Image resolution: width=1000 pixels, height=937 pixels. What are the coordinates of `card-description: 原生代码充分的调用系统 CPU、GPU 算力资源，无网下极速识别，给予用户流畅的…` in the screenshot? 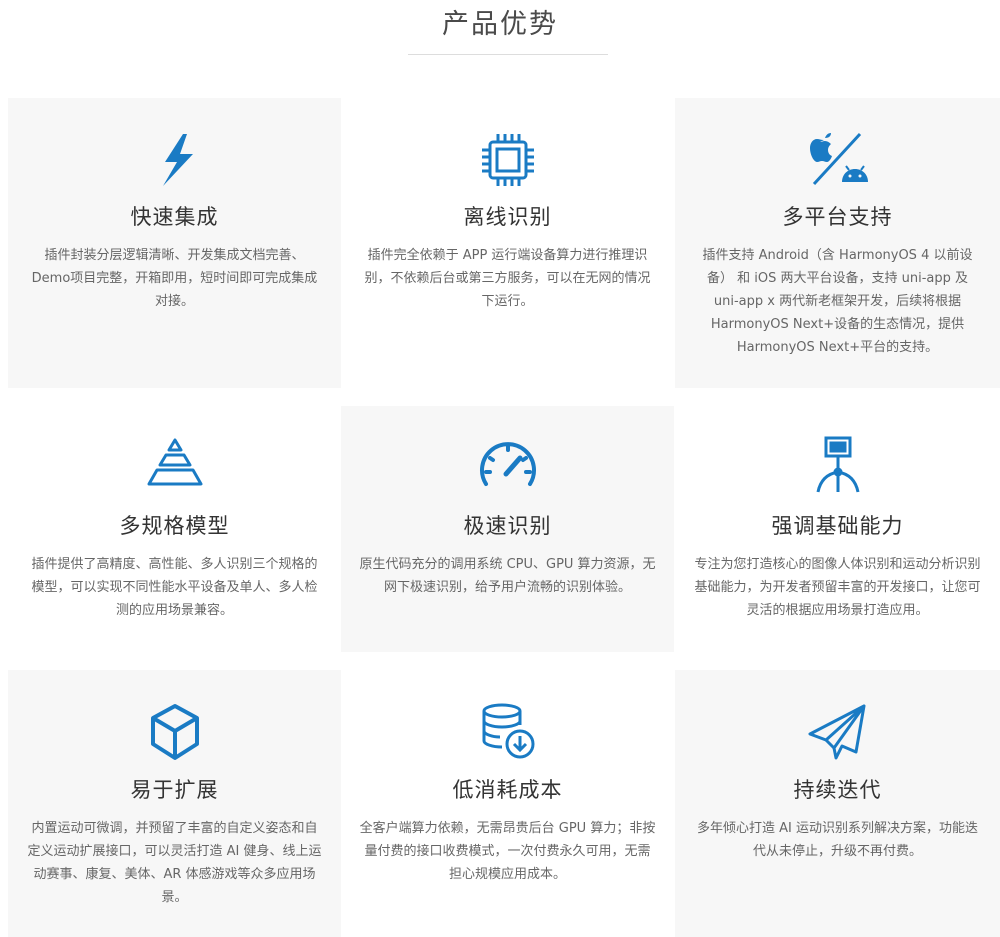 It's located at (507, 576).